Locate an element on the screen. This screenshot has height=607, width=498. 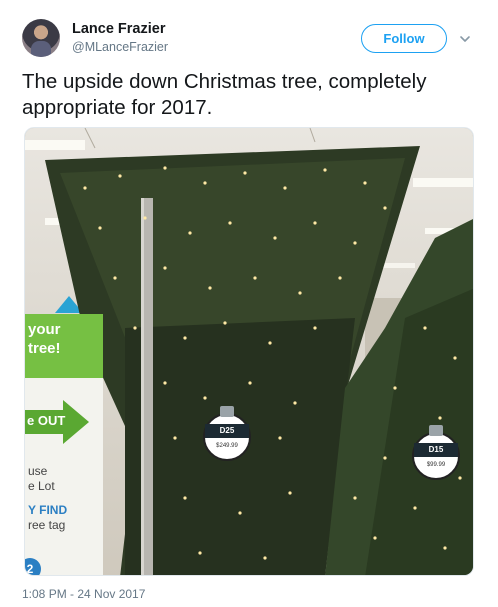
price-tag-left: D25 $249.99 is located at coordinates (227, 433).